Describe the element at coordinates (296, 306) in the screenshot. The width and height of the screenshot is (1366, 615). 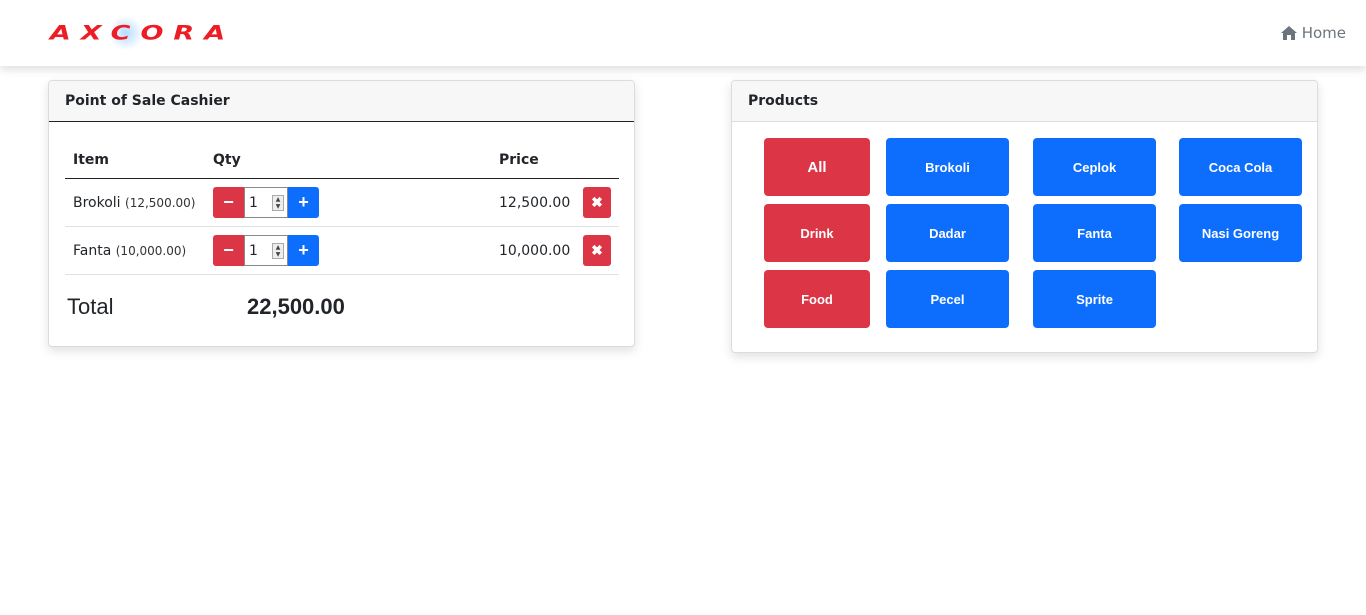
I see `total-value: 22,500.00` at that location.